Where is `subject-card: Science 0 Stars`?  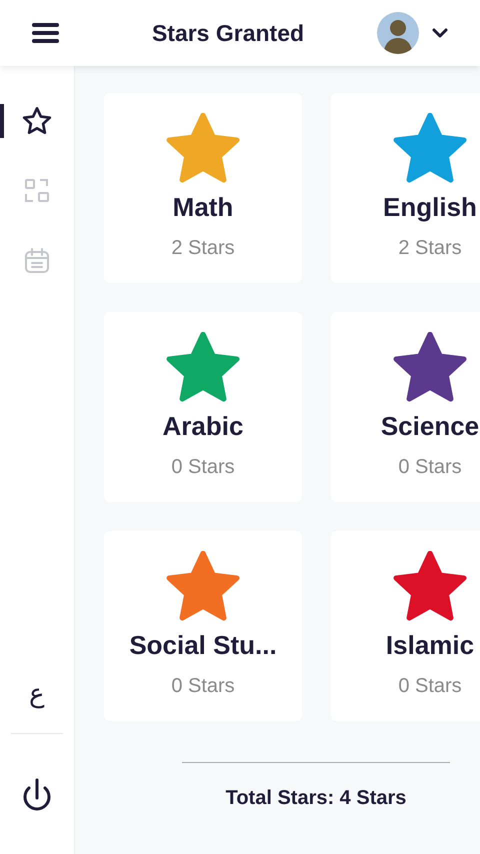 subject-card: Science 0 Stars is located at coordinates (405, 407).